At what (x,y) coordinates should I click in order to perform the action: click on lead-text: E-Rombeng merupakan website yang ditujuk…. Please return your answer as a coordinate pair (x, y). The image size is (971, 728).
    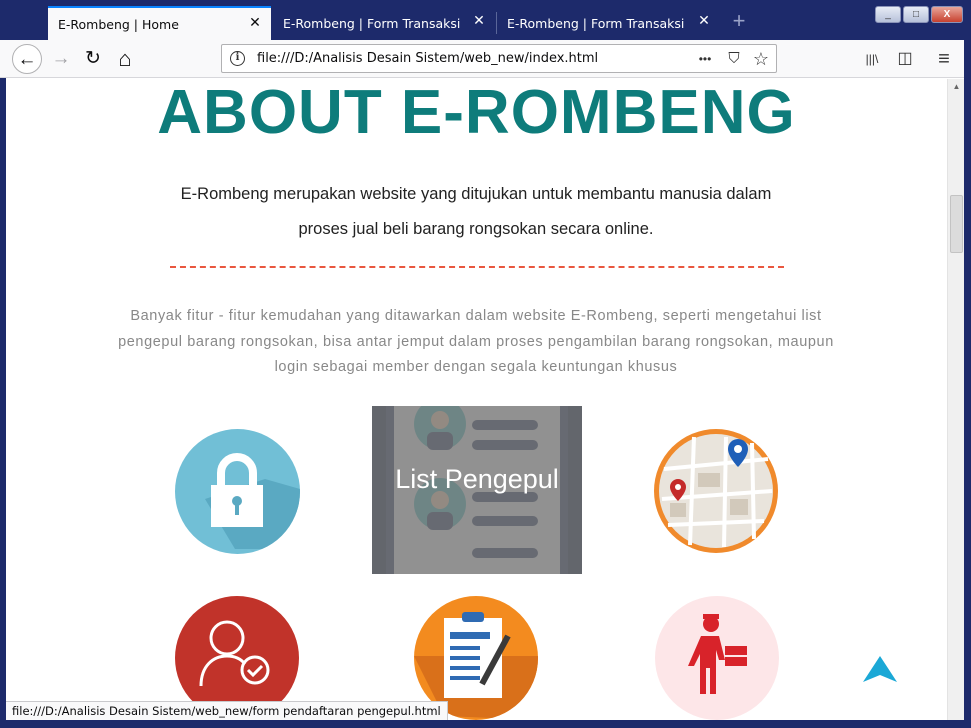
    Looking at the image, I should click on (476, 212).